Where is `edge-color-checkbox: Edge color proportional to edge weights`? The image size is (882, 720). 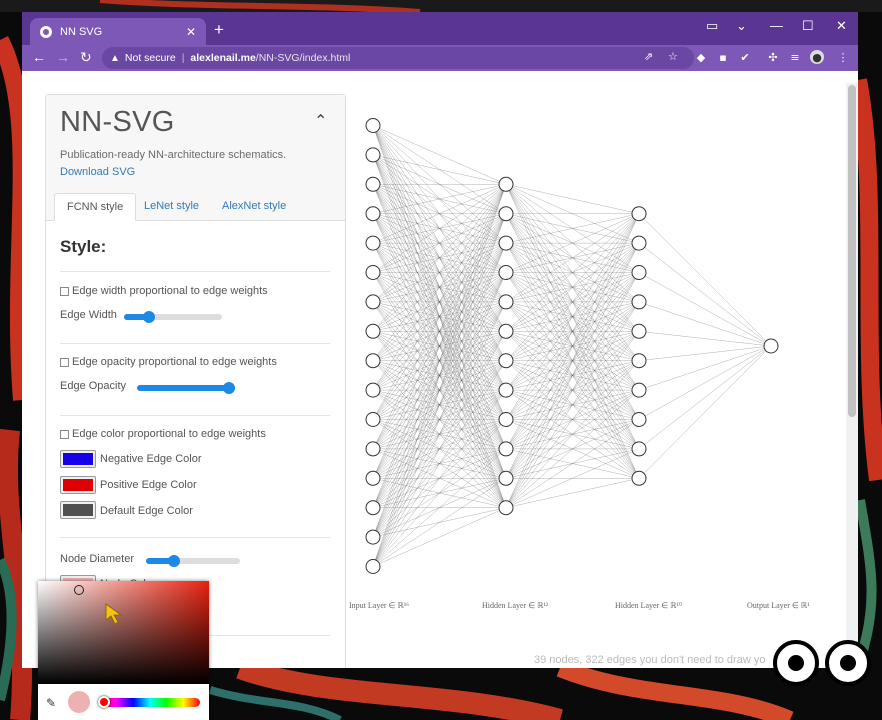
edge-color-checkbox: Edge color proportional to edge weights is located at coordinates (163, 434).